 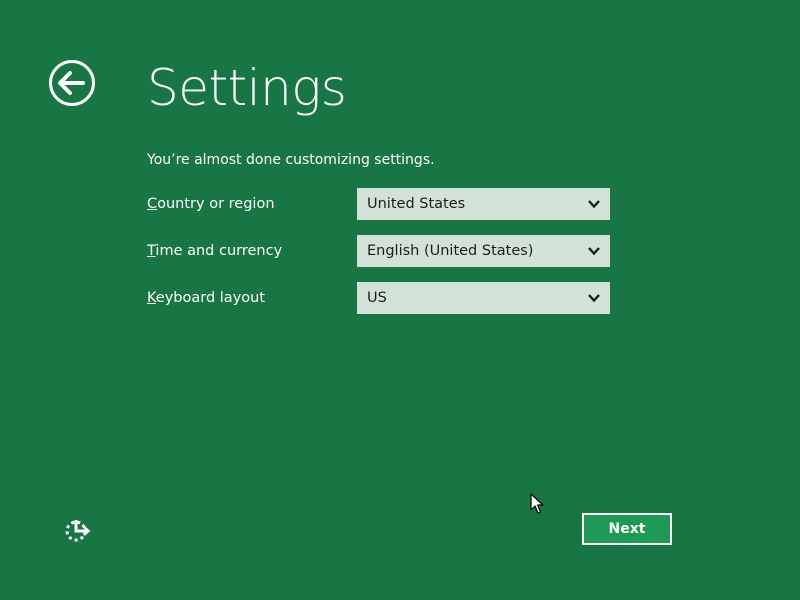 I want to click on keyboard-layout-value: US, so click(x=377, y=298).